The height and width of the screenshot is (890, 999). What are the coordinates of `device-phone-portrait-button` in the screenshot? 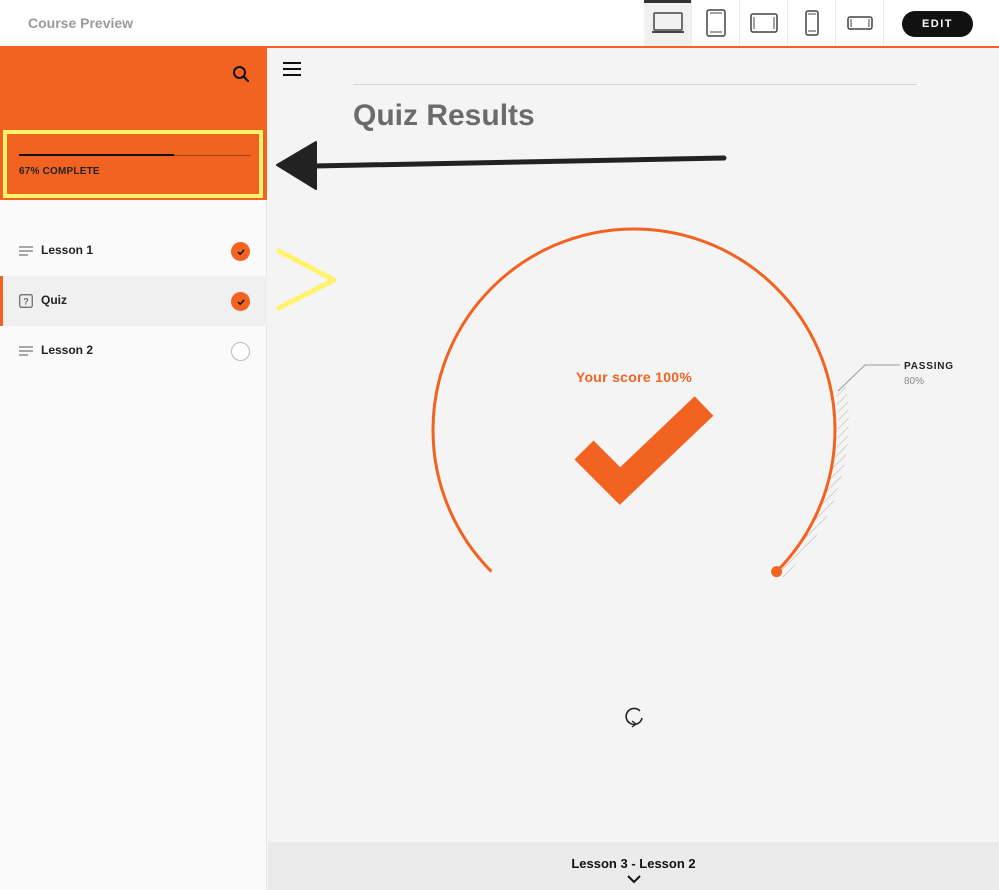 It's located at (812, 23).